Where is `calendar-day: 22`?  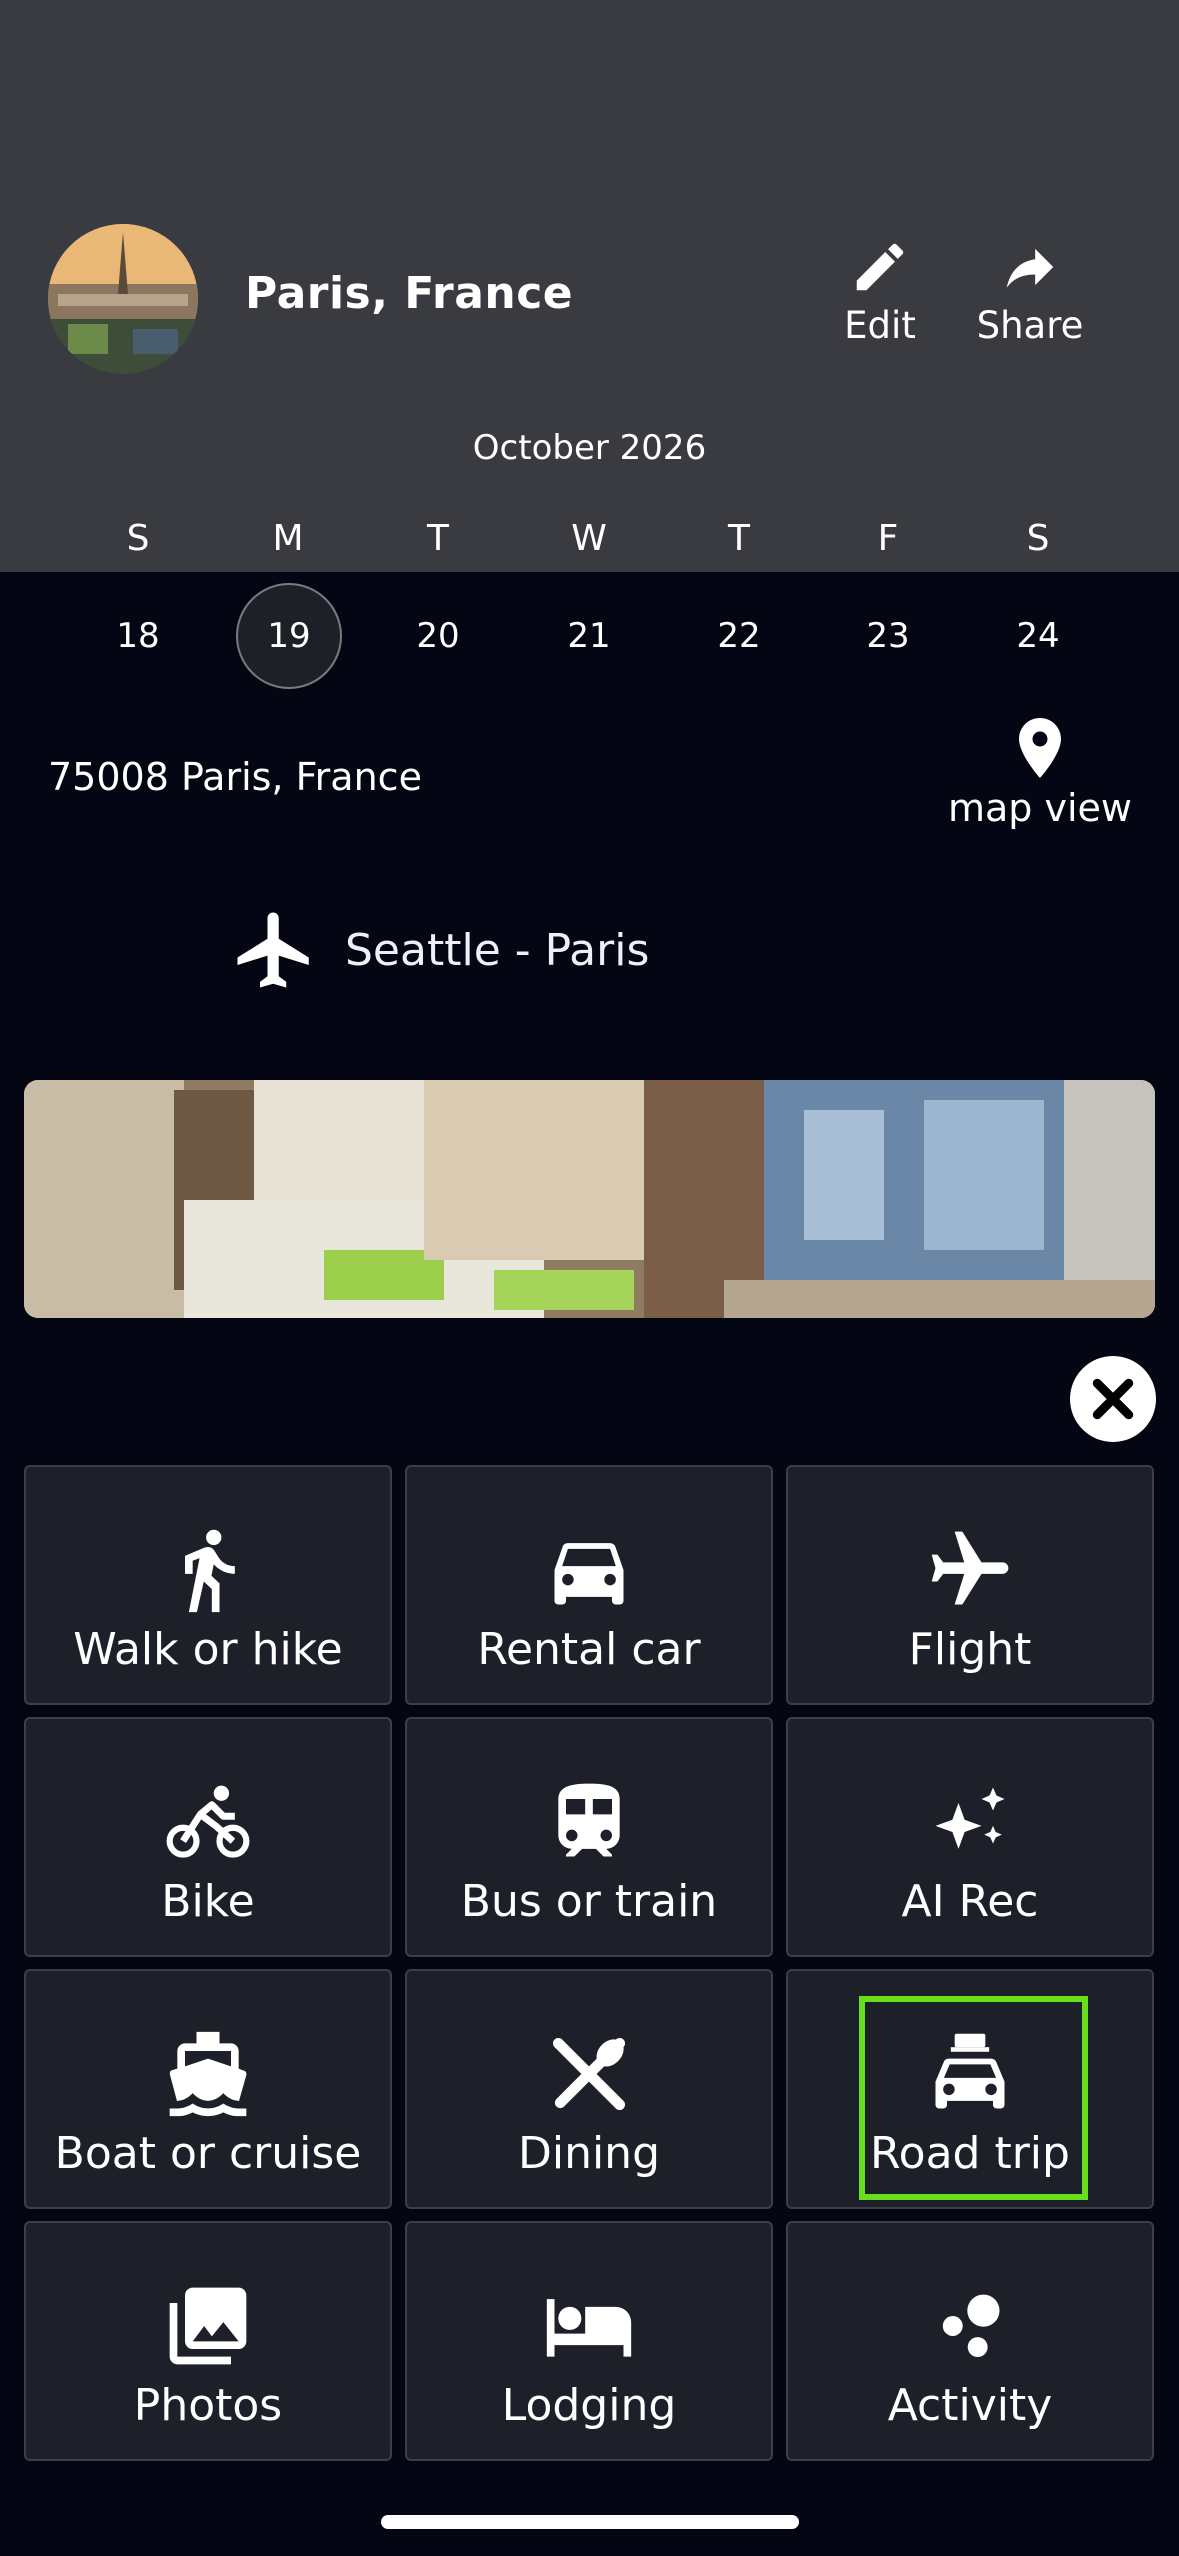
calendar-day: 22 is located at coordinates (739, 636).